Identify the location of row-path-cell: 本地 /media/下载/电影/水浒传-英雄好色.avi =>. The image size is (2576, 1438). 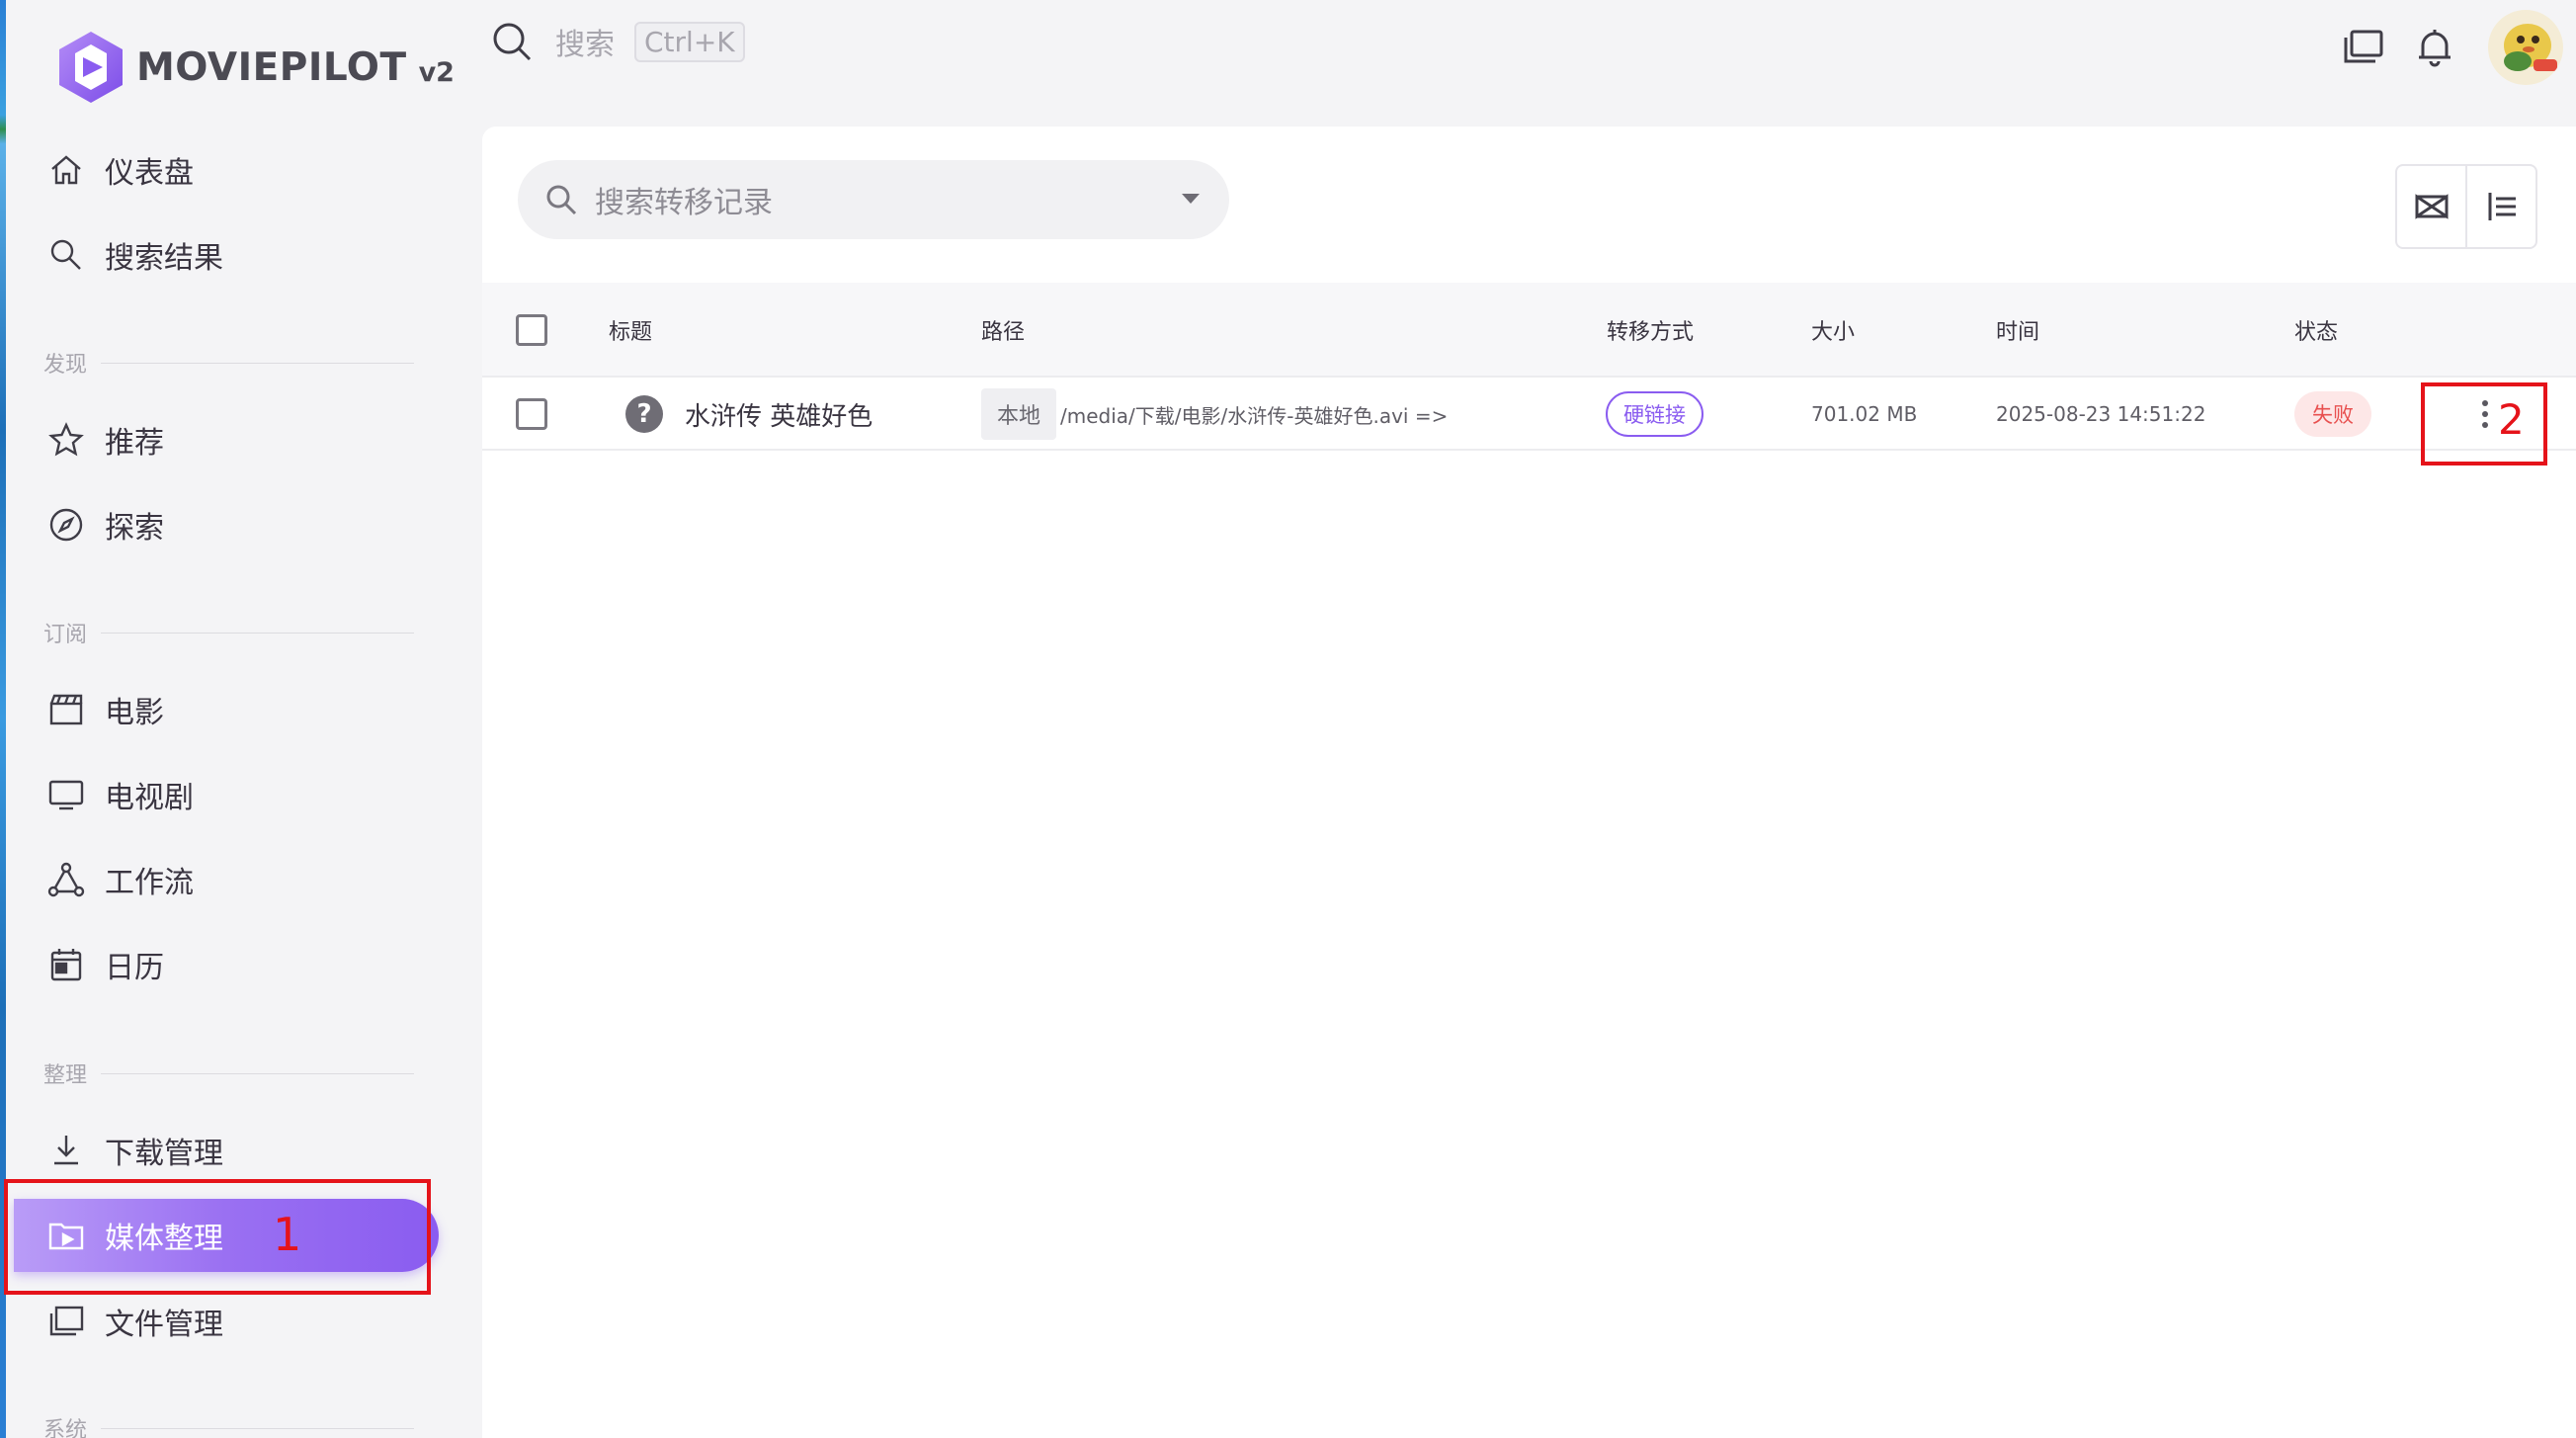
(1214, 414).